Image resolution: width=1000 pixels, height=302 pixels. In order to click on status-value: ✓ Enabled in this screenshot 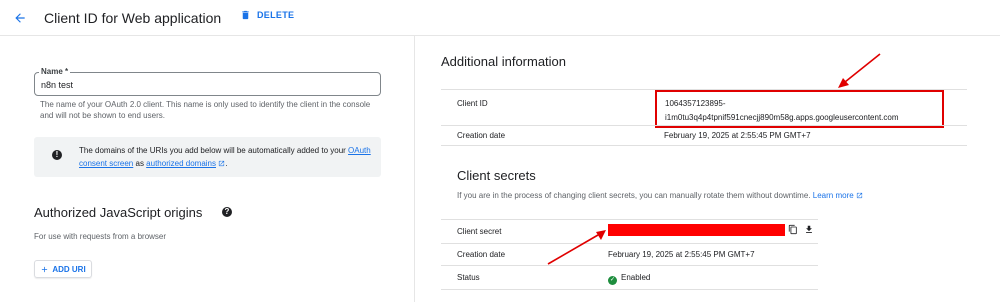, I will do `click(629, 279)`.